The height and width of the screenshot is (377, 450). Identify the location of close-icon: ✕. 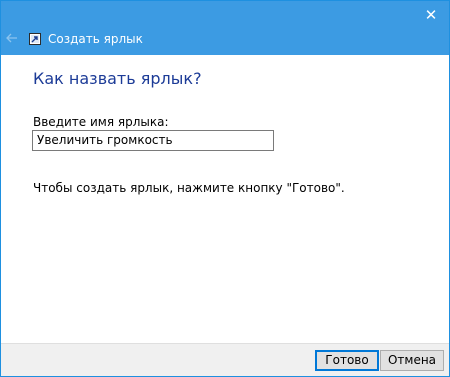
(431, 15).